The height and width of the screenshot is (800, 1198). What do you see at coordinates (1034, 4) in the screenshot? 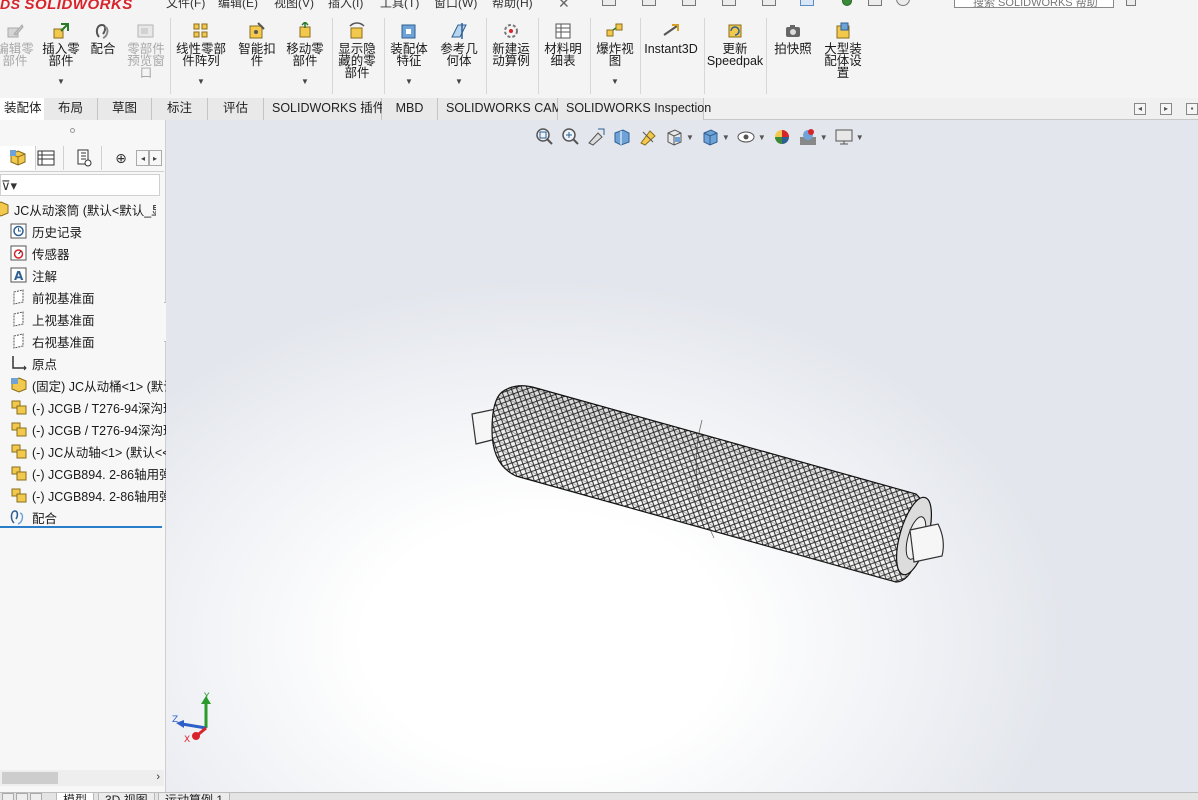
I see `search-help-input: 搜索 SOLIDWORKS 帮助` at bounding box center [1034, 4].